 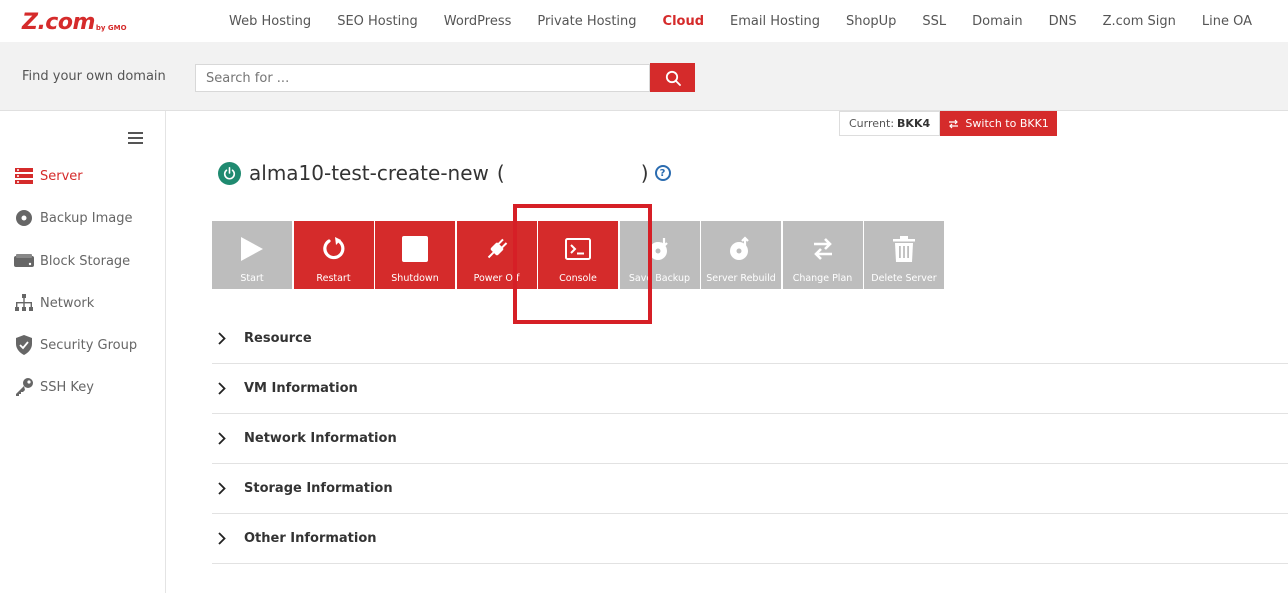 I want to click on help-icon: ?, so click(x=662, y=173).